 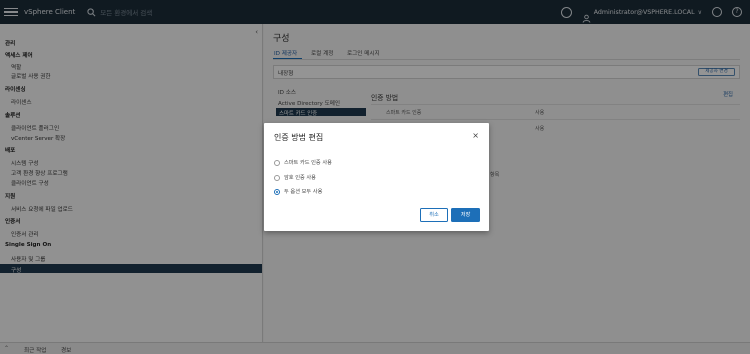 I want to click on save-button: 저장, so click(x=465, y=215).